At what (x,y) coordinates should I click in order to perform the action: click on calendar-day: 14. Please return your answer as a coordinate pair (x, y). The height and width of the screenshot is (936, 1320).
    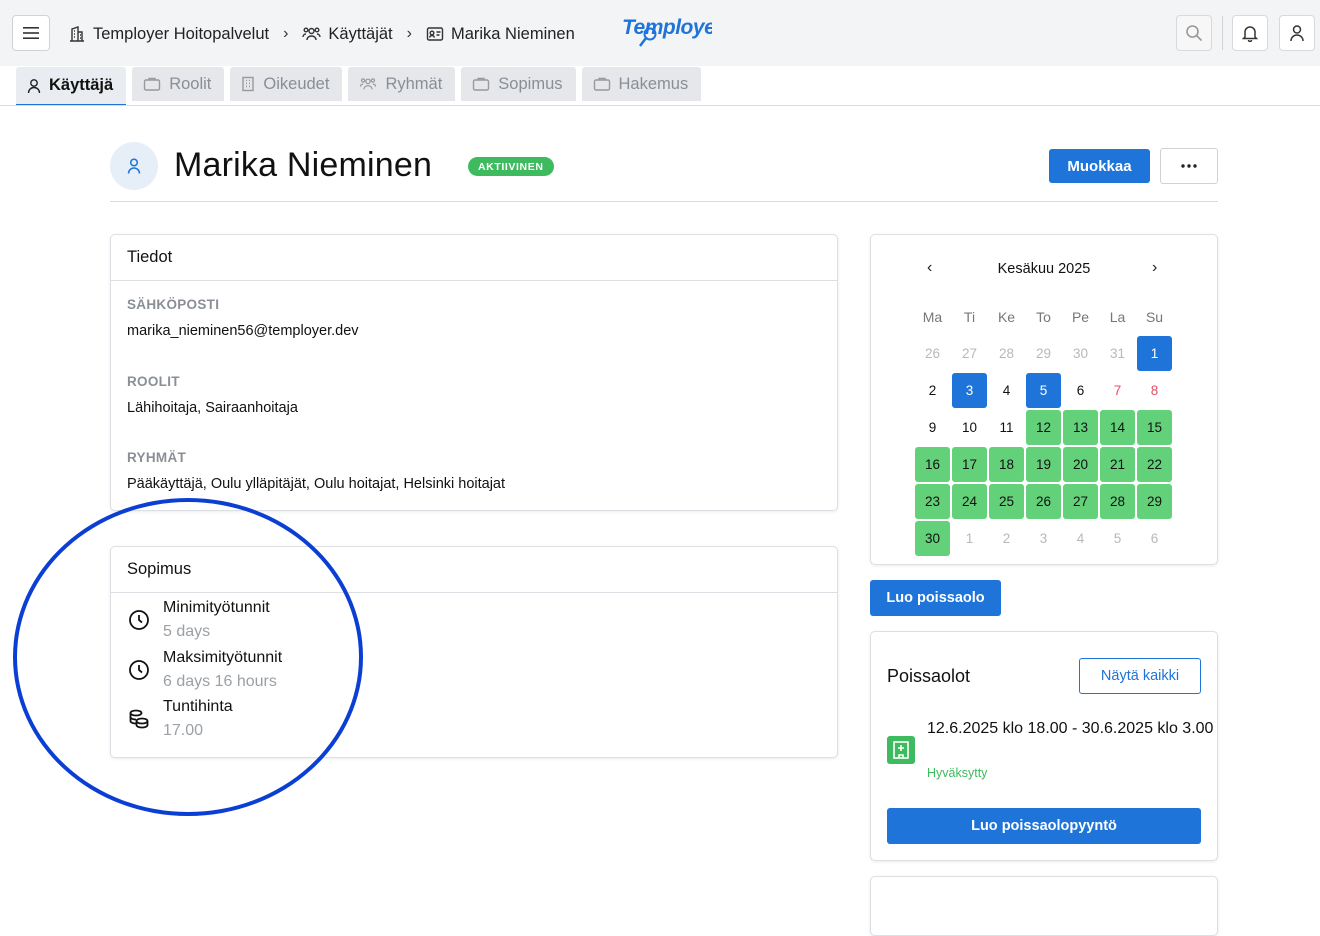
    Looking at the image, I should click on (1117, 427).